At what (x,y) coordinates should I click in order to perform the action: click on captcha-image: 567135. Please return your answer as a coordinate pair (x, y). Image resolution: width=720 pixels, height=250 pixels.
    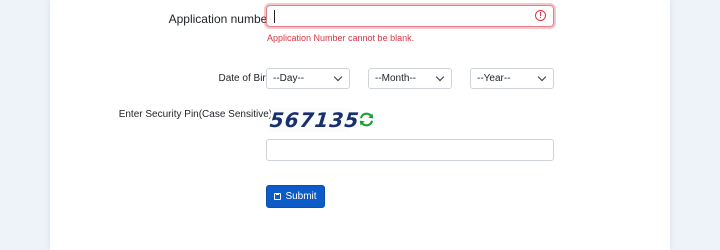
    Looking at the image, I should click on (314, 120).